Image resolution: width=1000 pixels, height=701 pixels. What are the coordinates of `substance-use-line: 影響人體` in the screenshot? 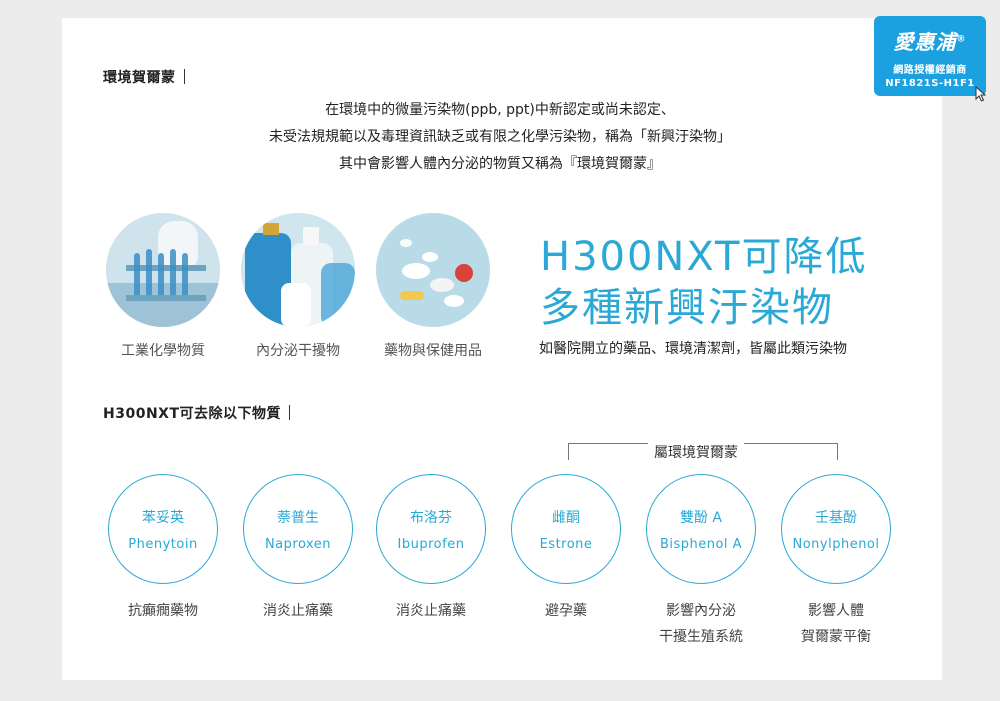 It's located at (836, 611).